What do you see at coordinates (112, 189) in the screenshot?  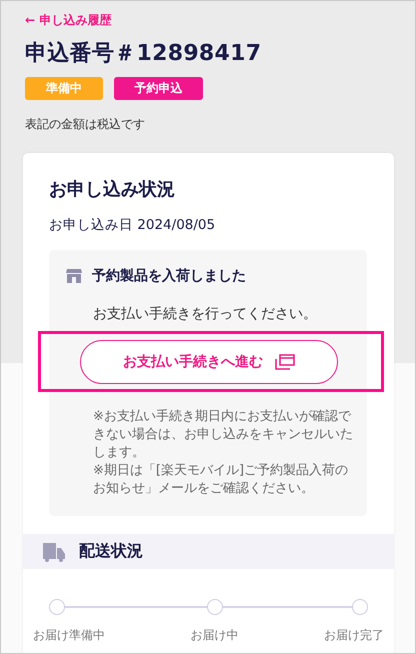 I see `card-title: お申し込み状況` at bounding box center [112, 189].